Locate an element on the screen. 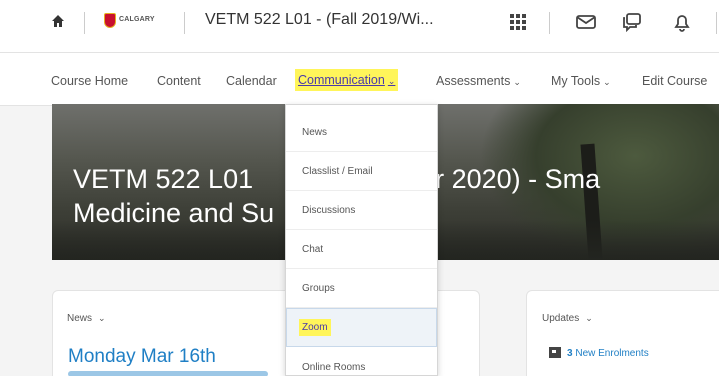  menu-item-zoom: Zoom is located at coordinates (361, 327).